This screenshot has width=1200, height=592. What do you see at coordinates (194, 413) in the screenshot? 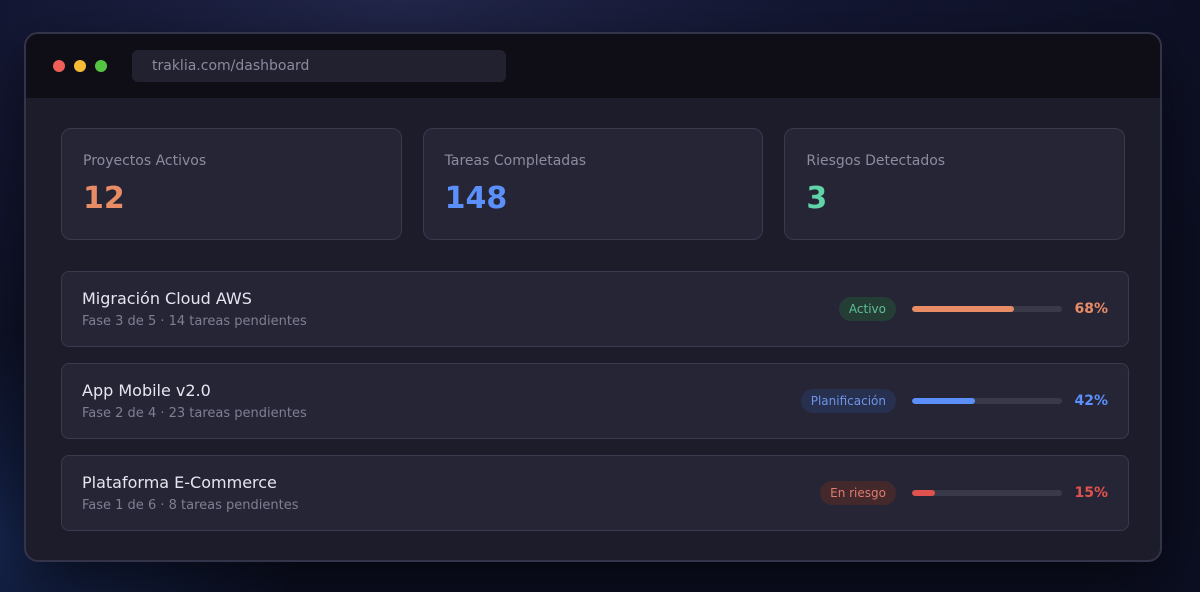
I see `project-subtitle: Fase 2 de 4 · 23 tareas pendientes` at bounding box center [194, 413].